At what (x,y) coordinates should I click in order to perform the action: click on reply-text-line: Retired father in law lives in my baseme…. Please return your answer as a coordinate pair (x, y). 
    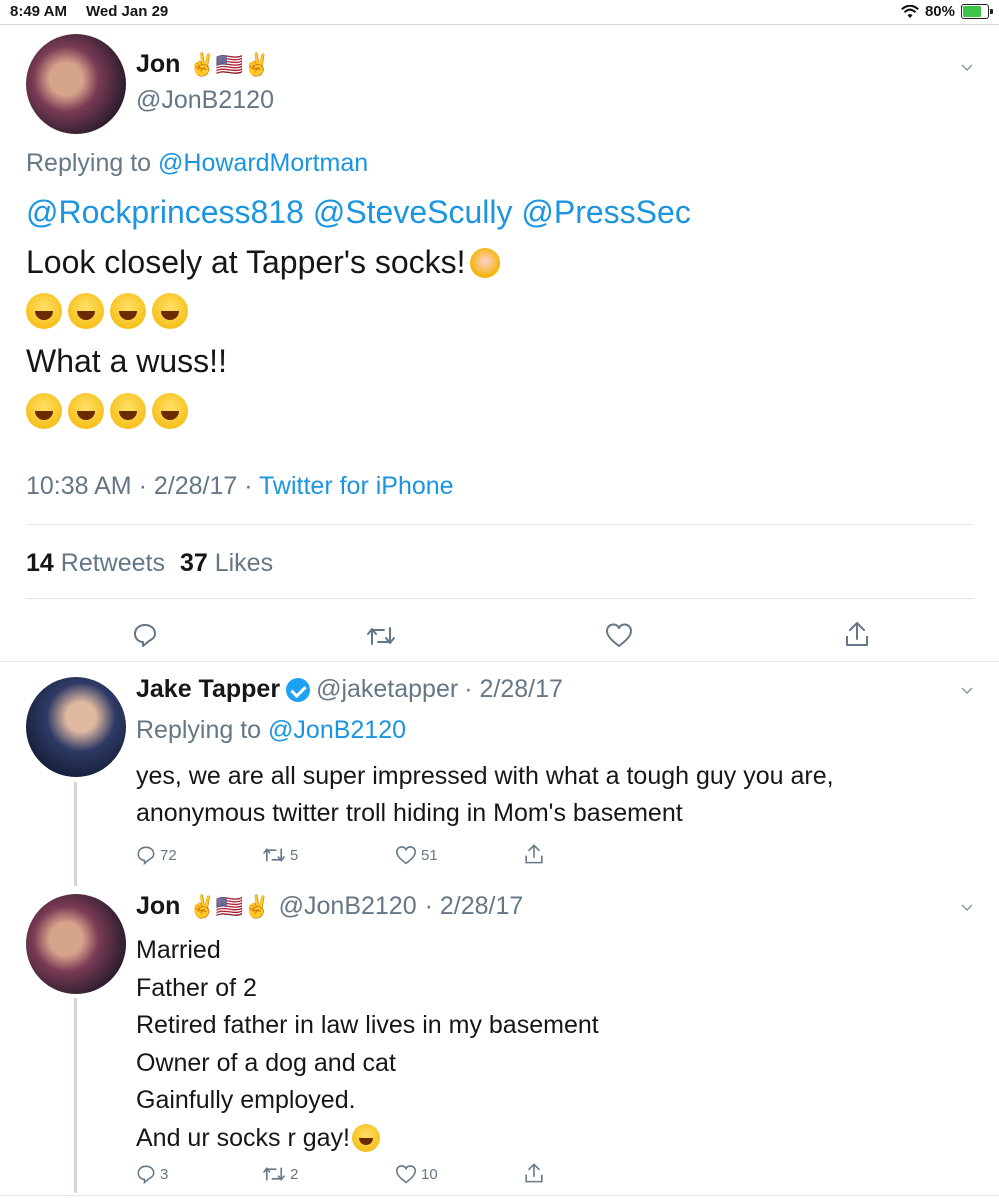
    Looking at the image, I should click on (367, 1025).